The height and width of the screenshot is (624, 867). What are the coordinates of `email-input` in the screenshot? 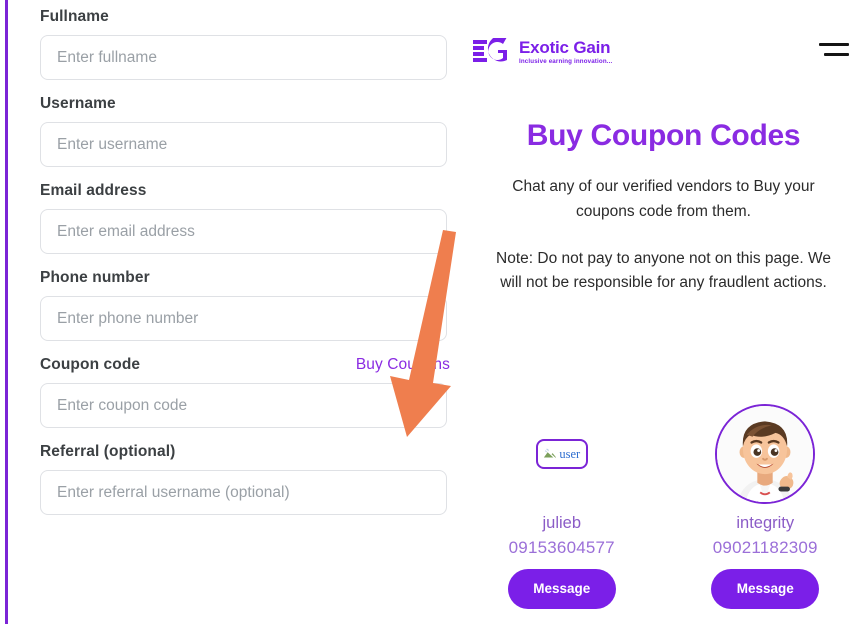 It's located at (243, 231).